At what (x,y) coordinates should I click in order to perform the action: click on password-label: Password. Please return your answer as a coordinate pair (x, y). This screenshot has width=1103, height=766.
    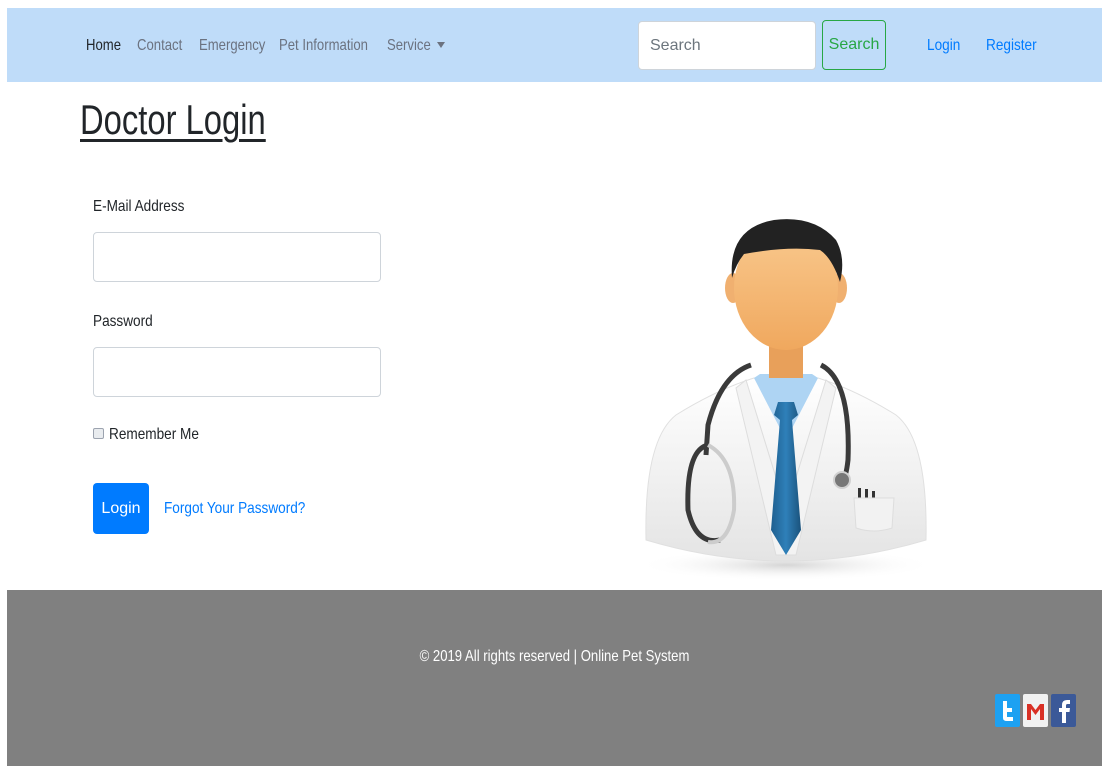
    Looking at the image, I should click on (123, 321).